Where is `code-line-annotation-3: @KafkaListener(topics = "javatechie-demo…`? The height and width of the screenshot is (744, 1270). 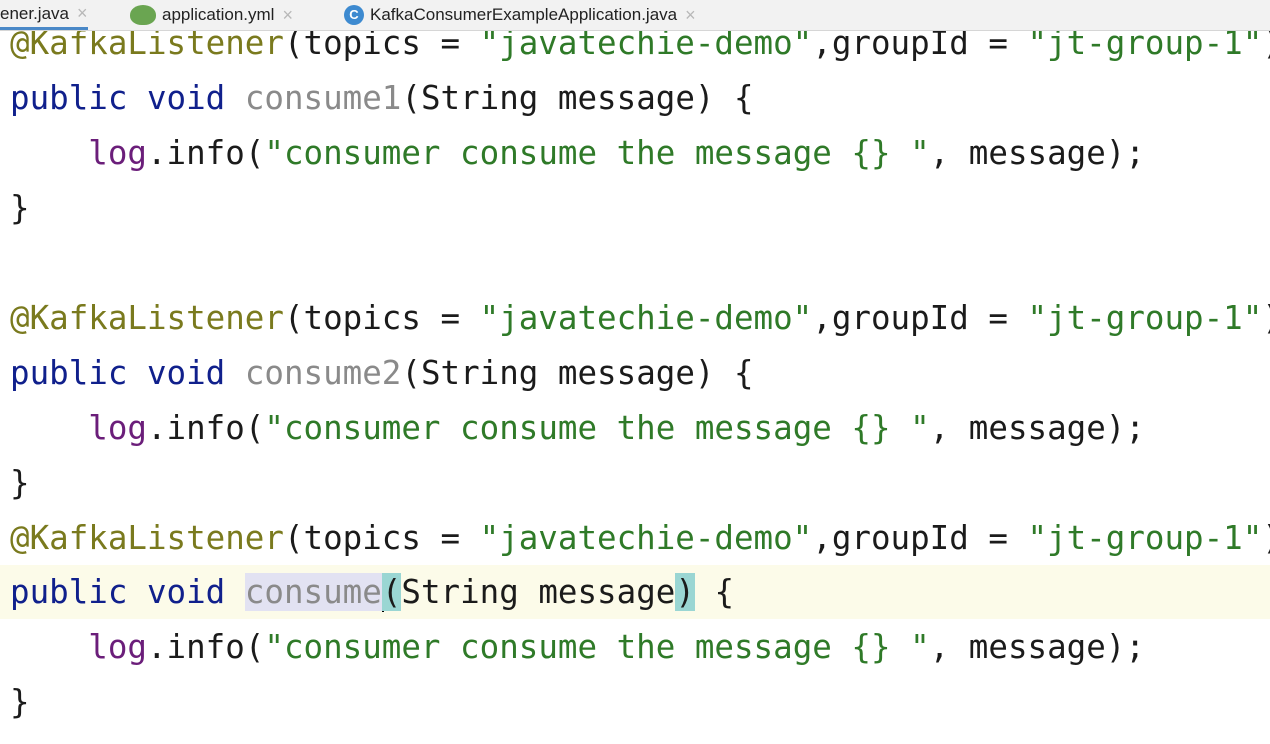 code-line-annotation-3: @KafkaListener(topics = "javatechie-demo… is located at coordinates (640, 538).